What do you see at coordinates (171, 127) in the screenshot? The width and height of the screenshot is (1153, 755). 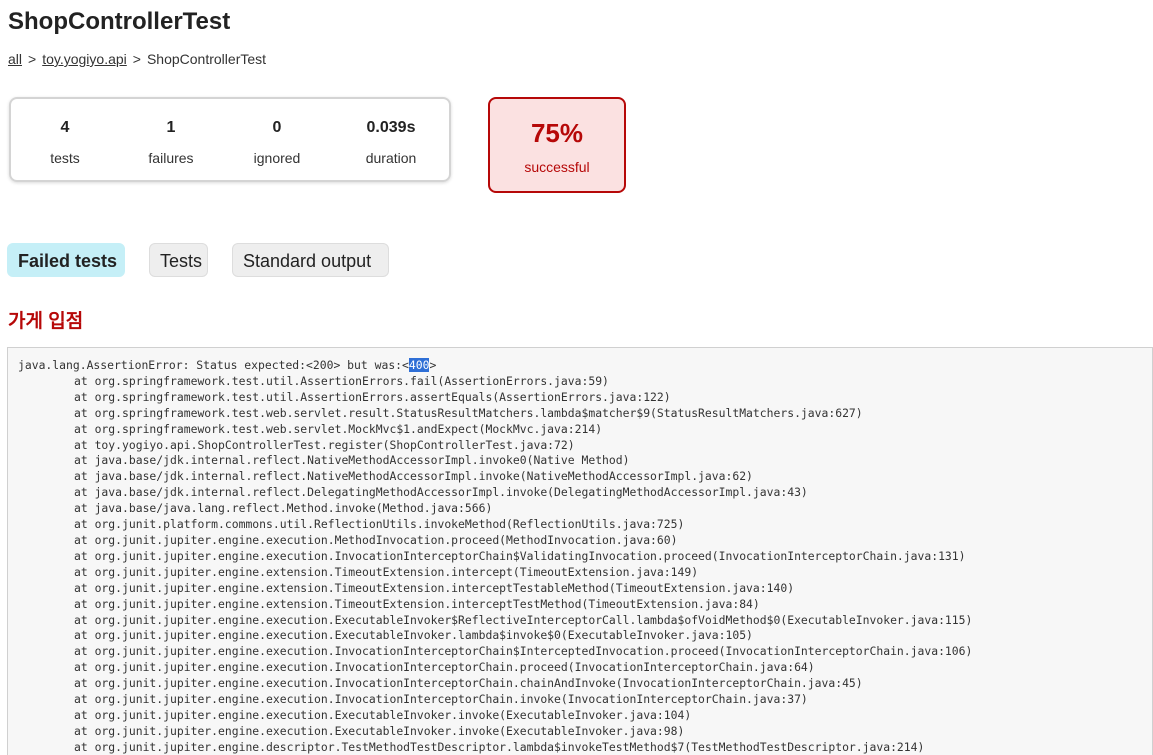 I see `failures-count: 1` at bounding box center [171, 127].